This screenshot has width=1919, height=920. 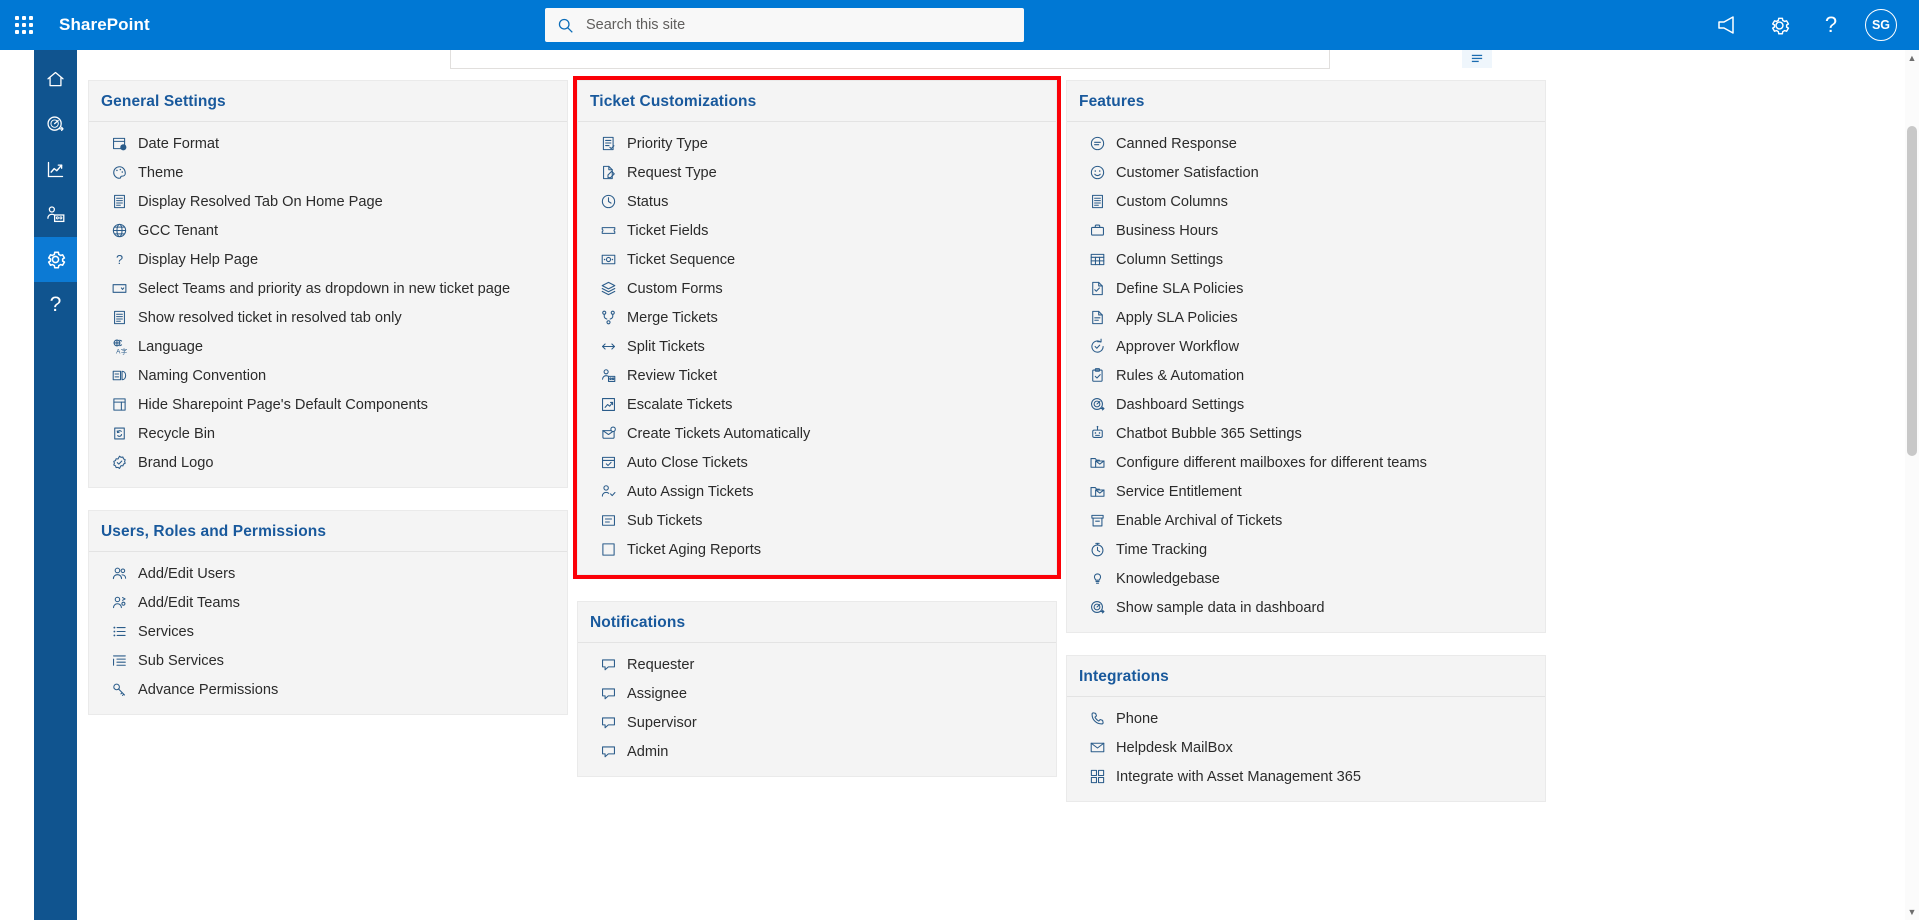 What do you see at coordinates (1306, 317) in the screenshot?
I see `setting-item: Apply SLA Policies` at bounding box center [1306, 317].